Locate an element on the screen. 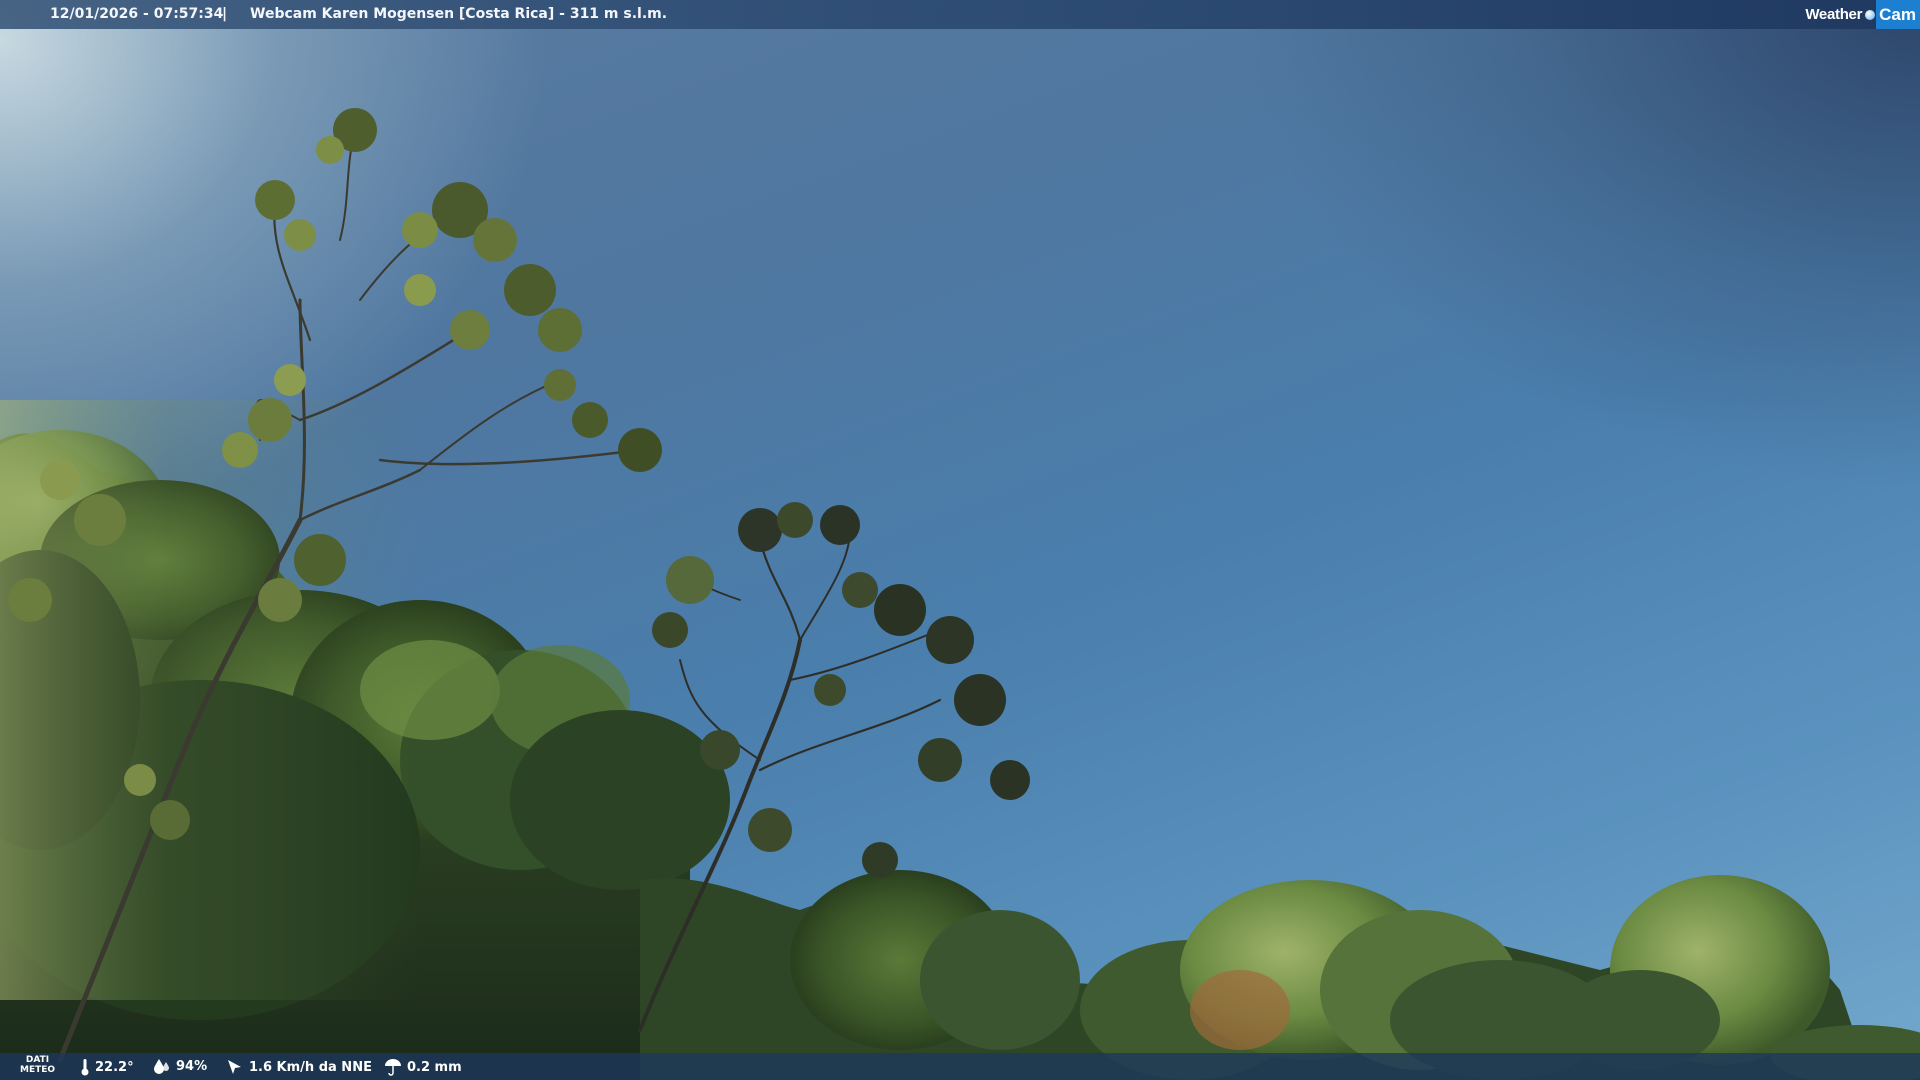  weather-data-label: DATI METEO is located at coordinates (37, 1065).